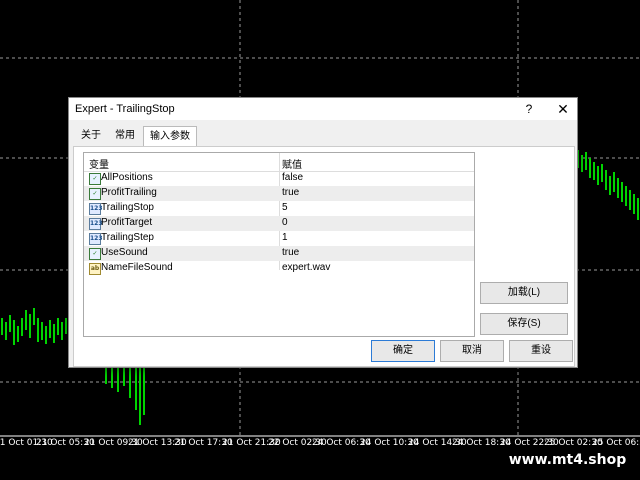 The image size is (640, 480). Describe the element at coordinates (125, 109) in the screenshot. I see `dialog-title: Expert - TrailingStop` at that location.